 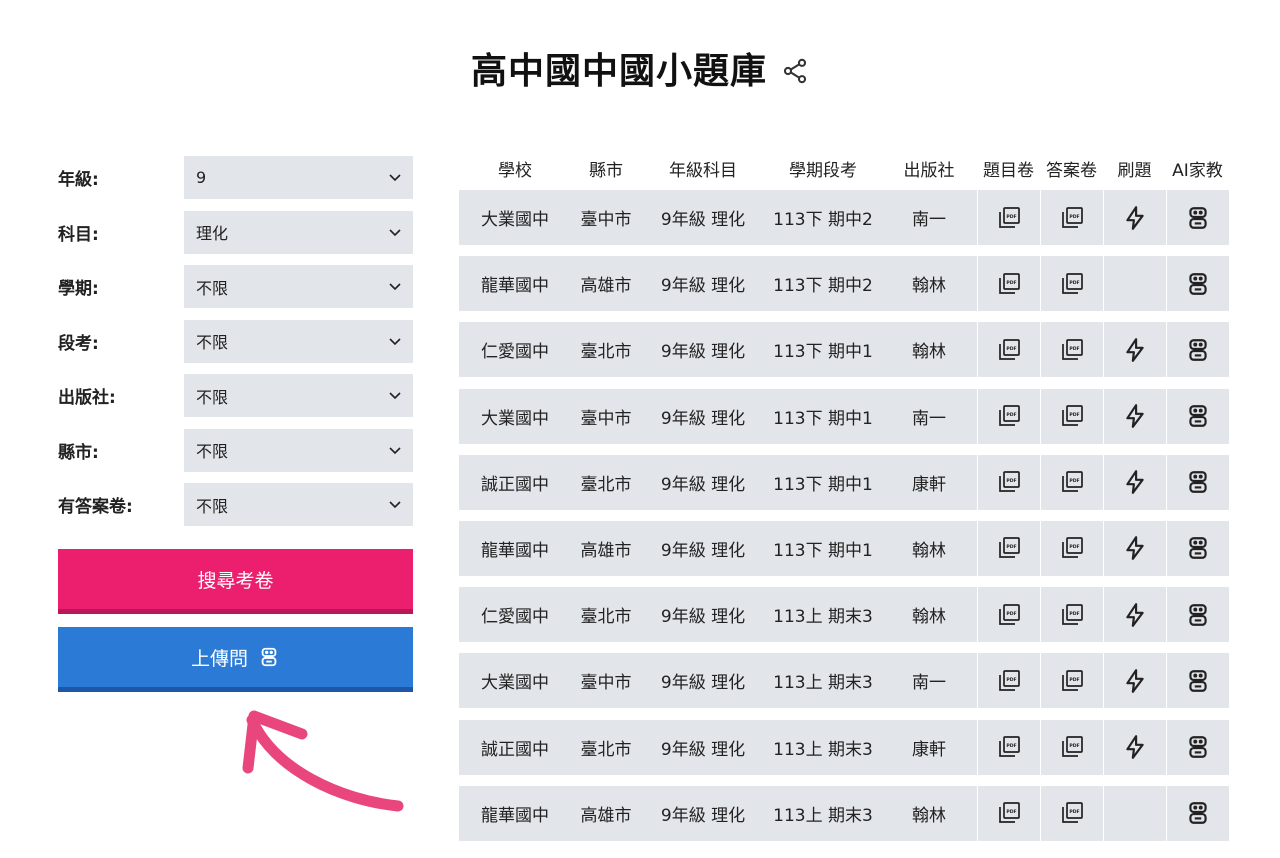 I want to click on filter-row: 出版社: 不限, so click(x=235, y=395).